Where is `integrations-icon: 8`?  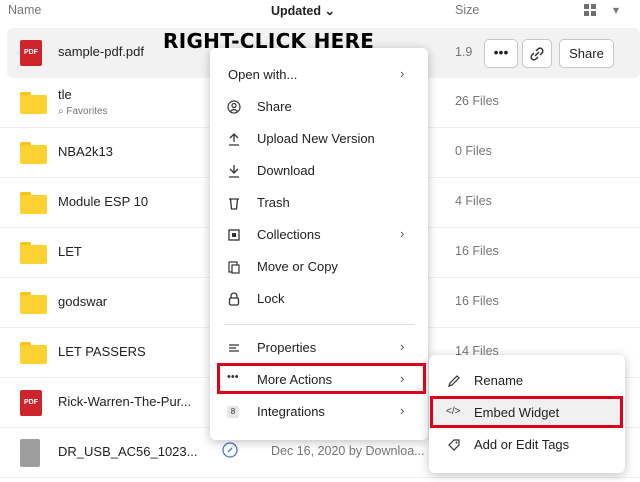 integrations-icon: 8 is located at coordinates (234, 412).